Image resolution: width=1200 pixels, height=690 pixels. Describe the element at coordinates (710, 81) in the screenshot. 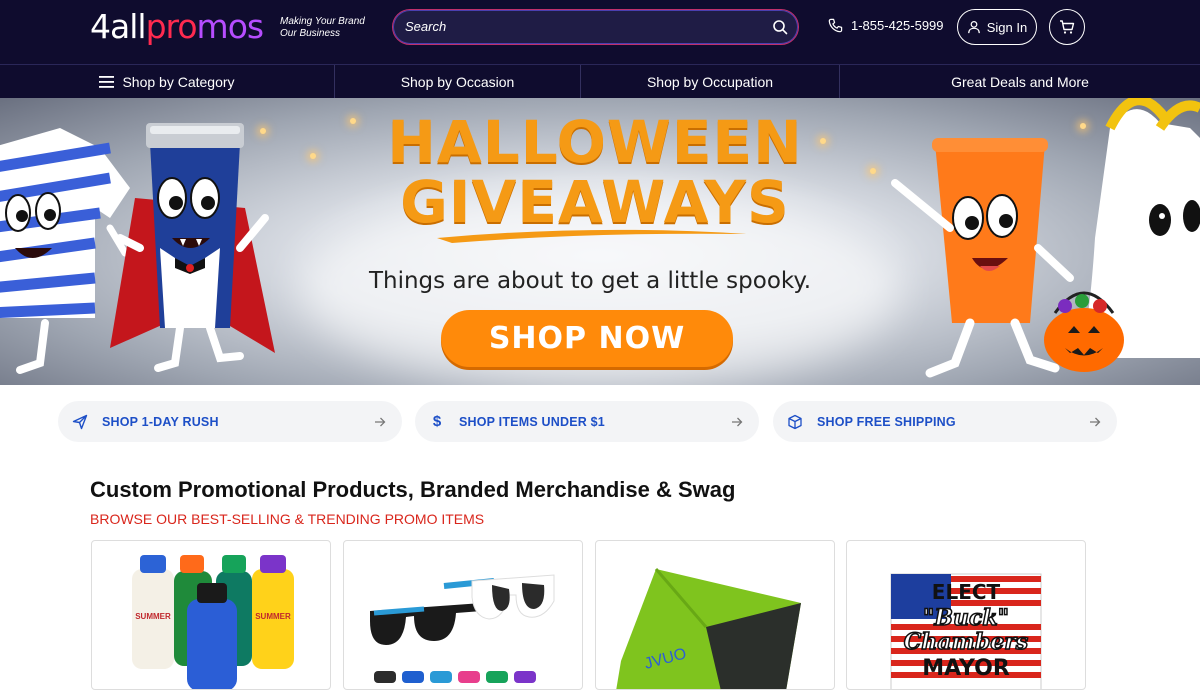

I see `nav-shop-by-occupation: Shop by Occupation` at that location.